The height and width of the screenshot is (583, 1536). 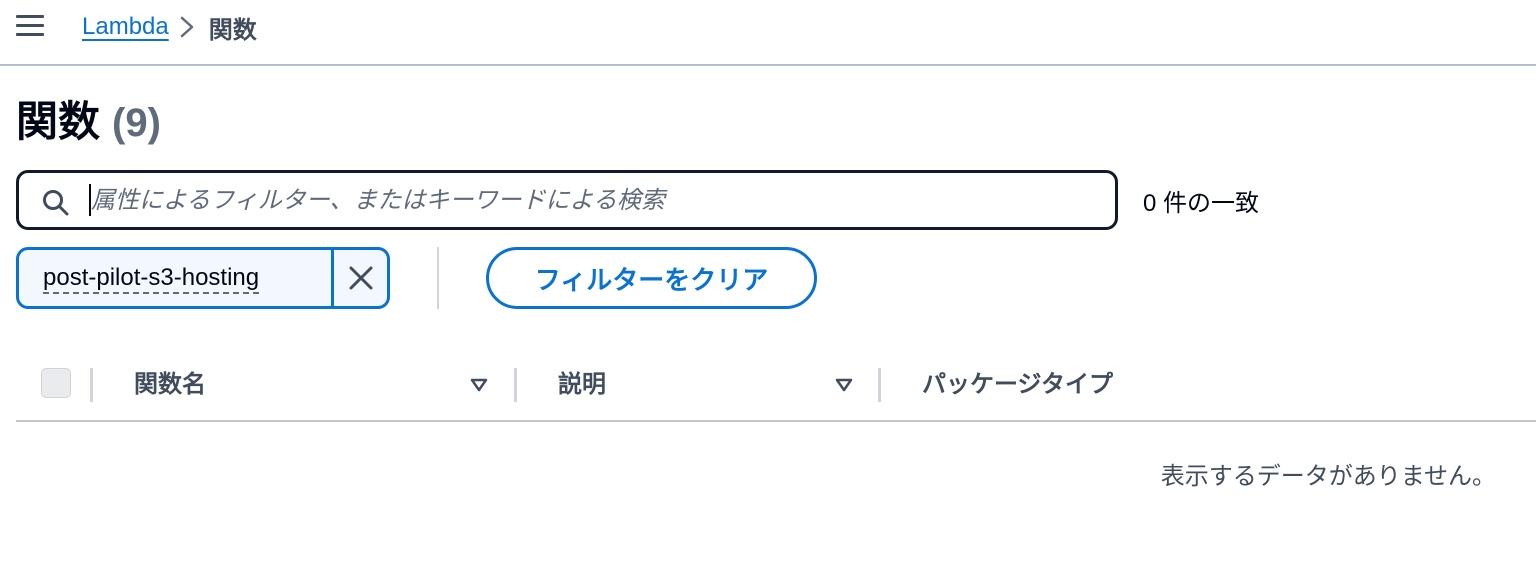 I want to click on search-icon, so click(x=56, y=203).